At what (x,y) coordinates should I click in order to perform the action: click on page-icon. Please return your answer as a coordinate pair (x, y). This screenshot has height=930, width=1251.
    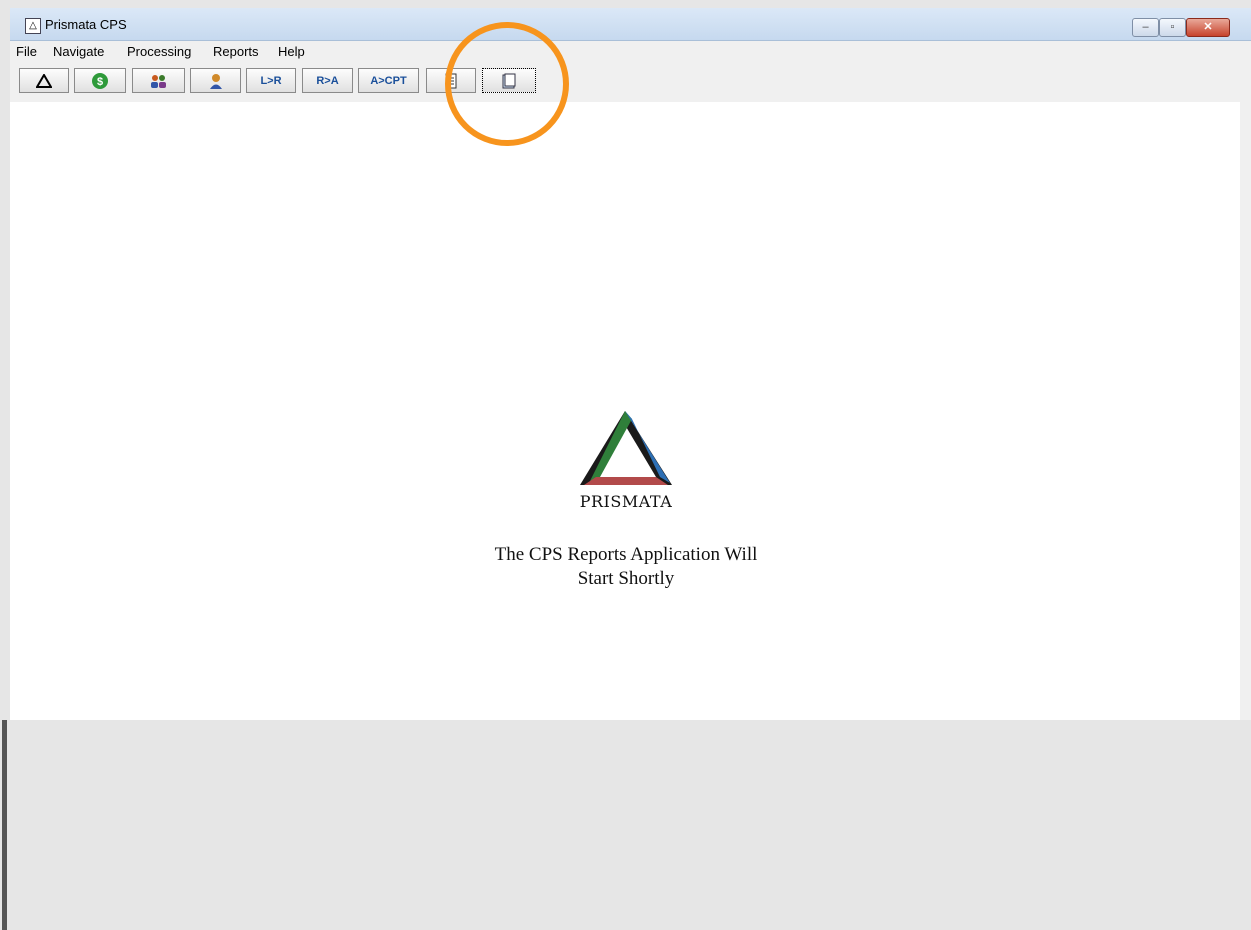
    Looking at the image, I should click on (509, 80).